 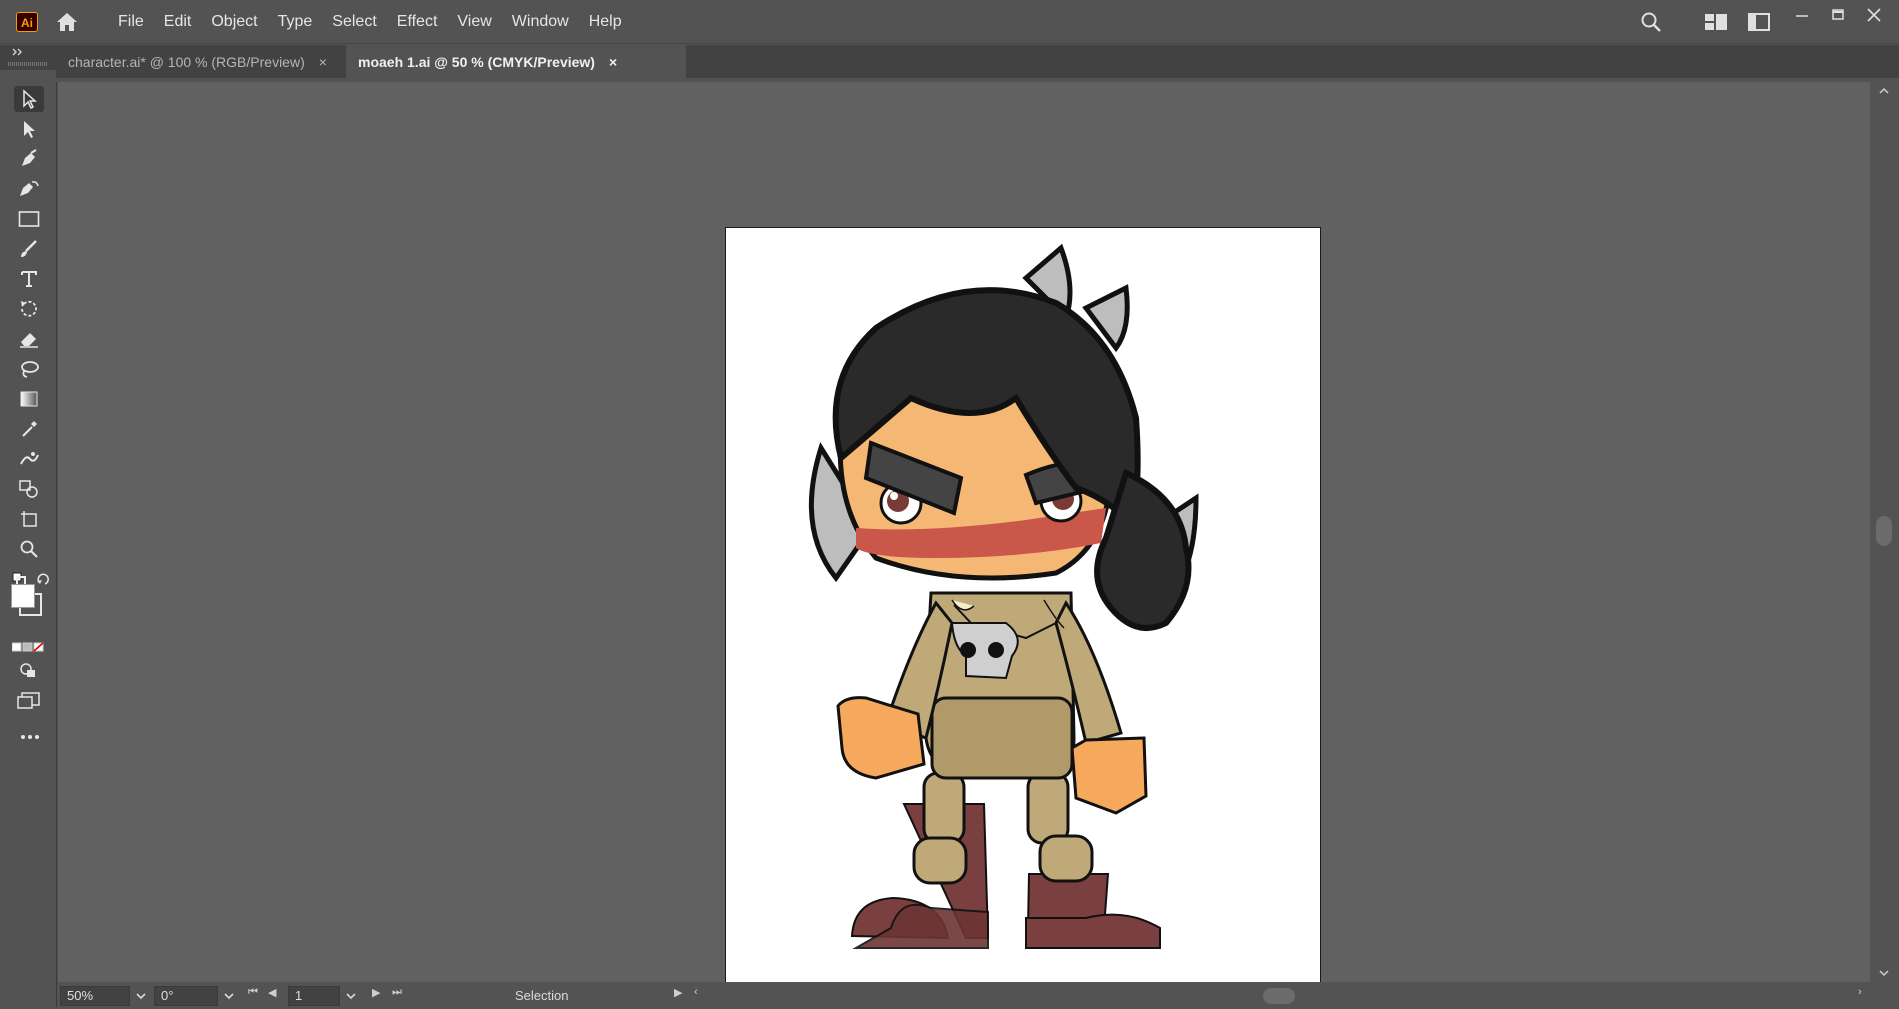 What do you see at coordinates (253, 992) in the screenshot?
I see `first-artboard-icon: ⏮` at bounding box center [253, 992].